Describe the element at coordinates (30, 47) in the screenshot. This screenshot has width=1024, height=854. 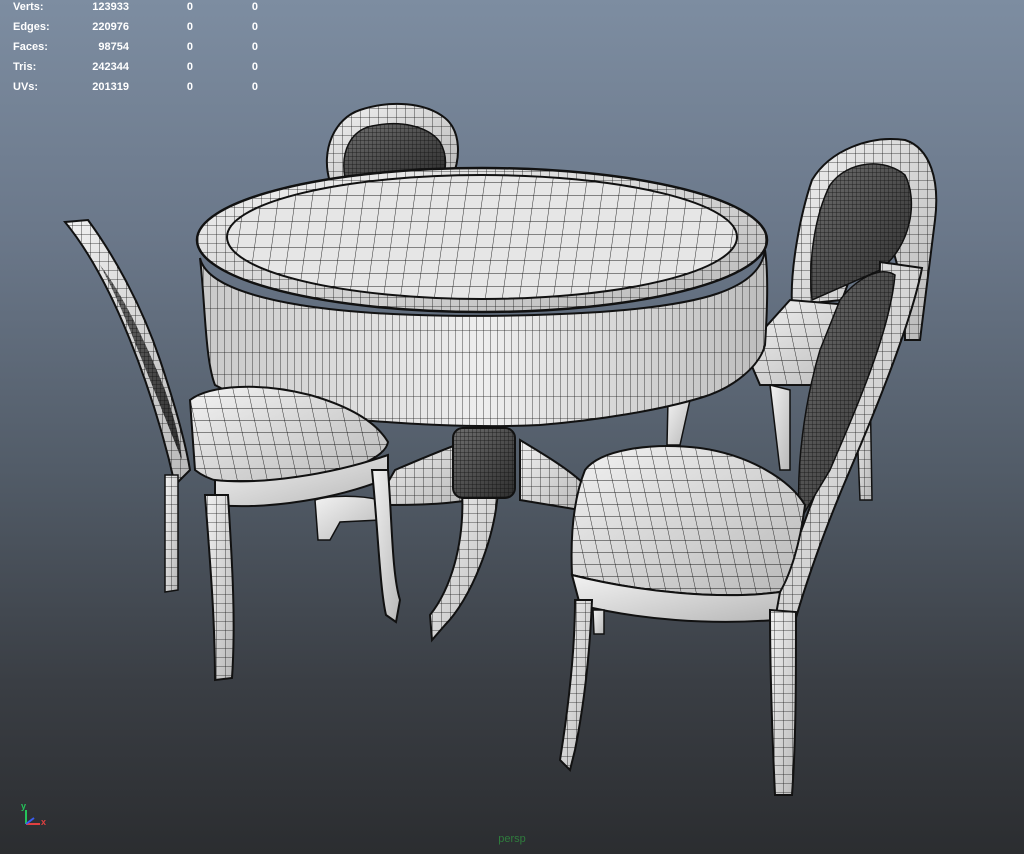
I see `hud-label: Faces:` at that location.